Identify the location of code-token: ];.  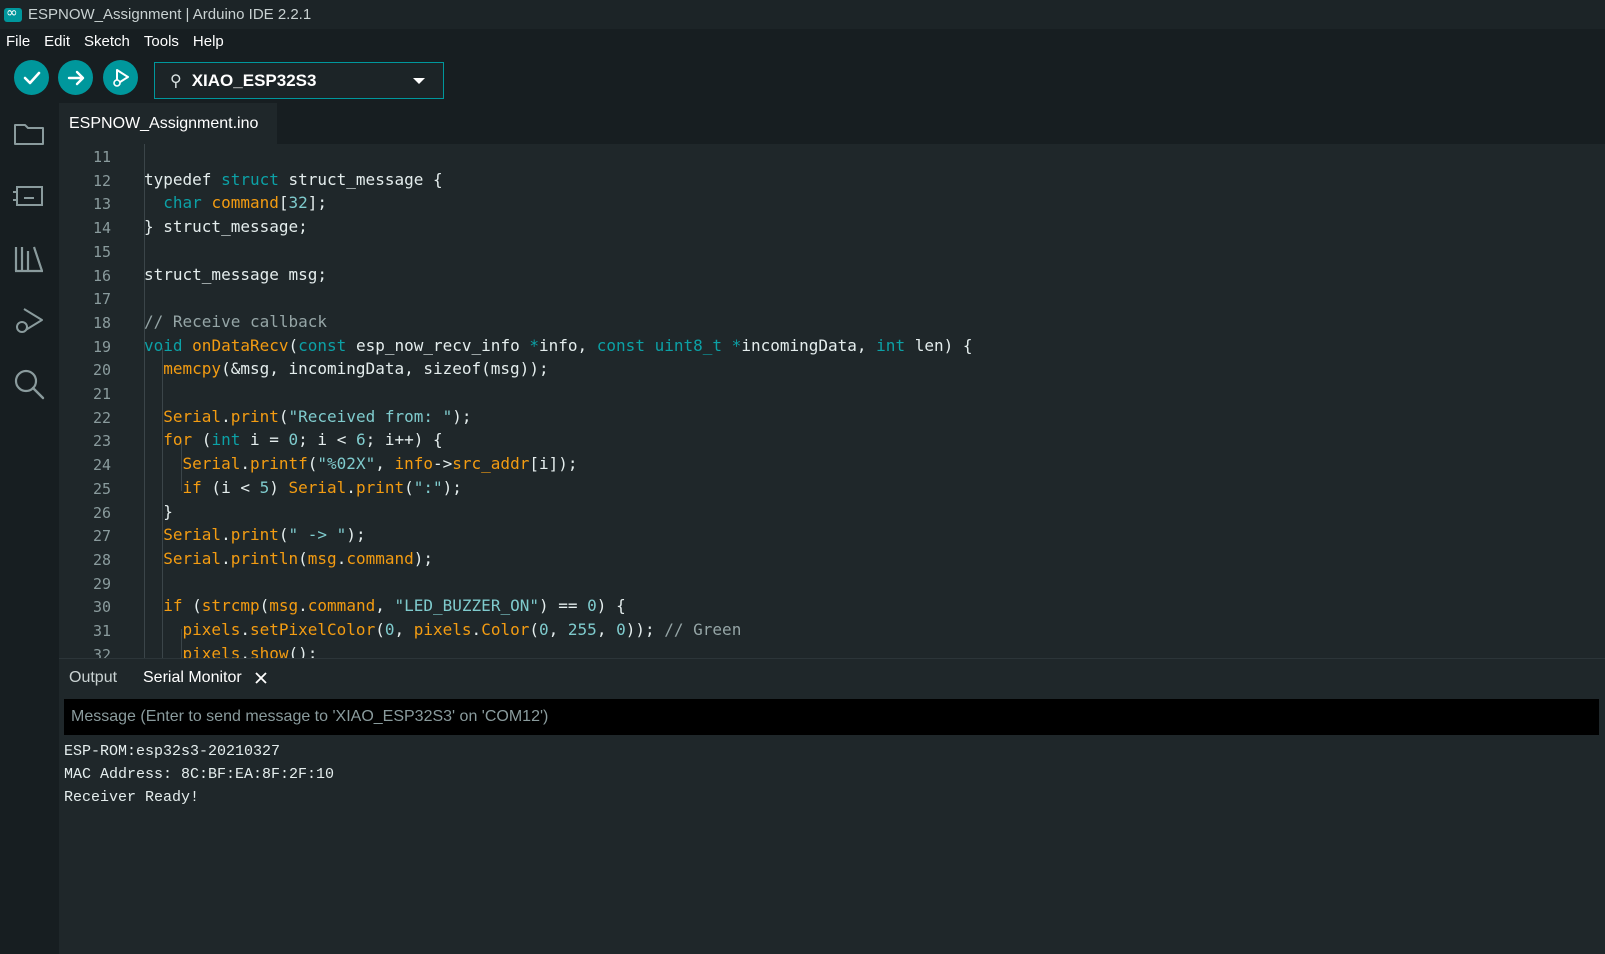
(317, 203).